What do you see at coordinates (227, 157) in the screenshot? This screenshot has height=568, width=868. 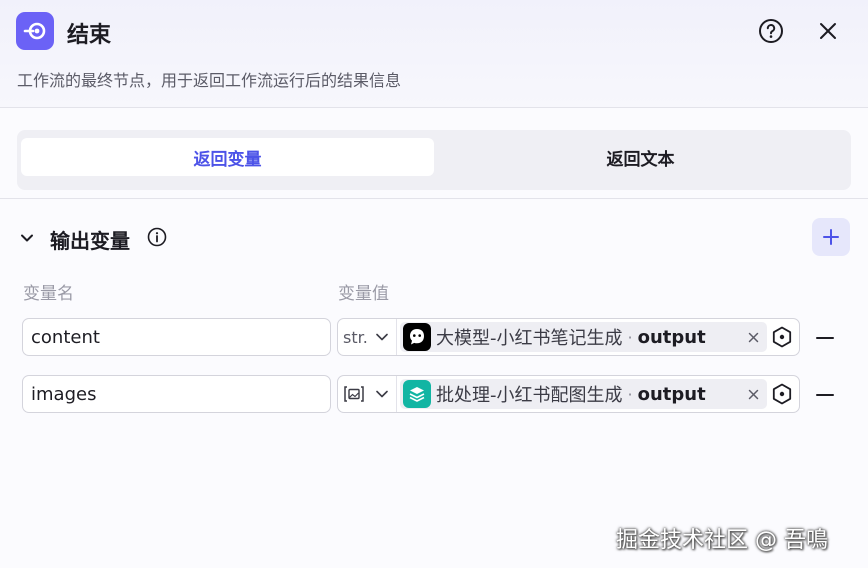 I see `tab-return-variables: 返回变量` at bounding box center [227, 157].